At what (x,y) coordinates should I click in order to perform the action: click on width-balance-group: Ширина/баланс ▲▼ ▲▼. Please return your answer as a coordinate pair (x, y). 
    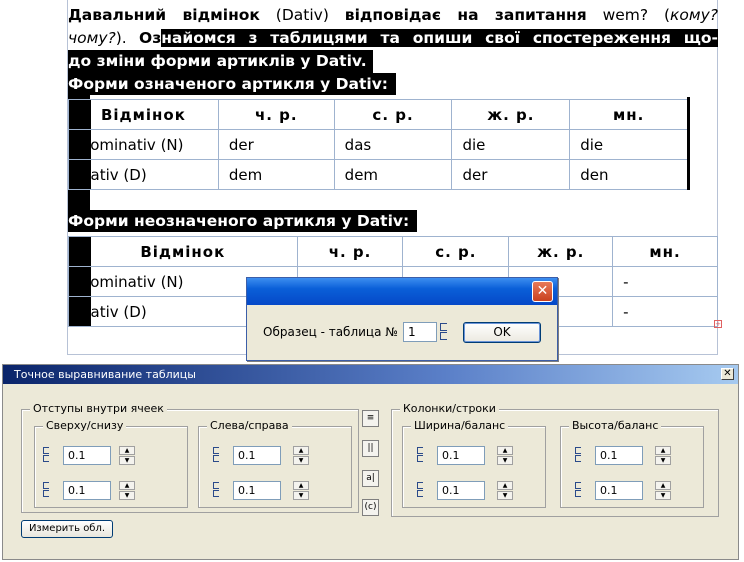
    Looking at the image, I should click on (474, 463).